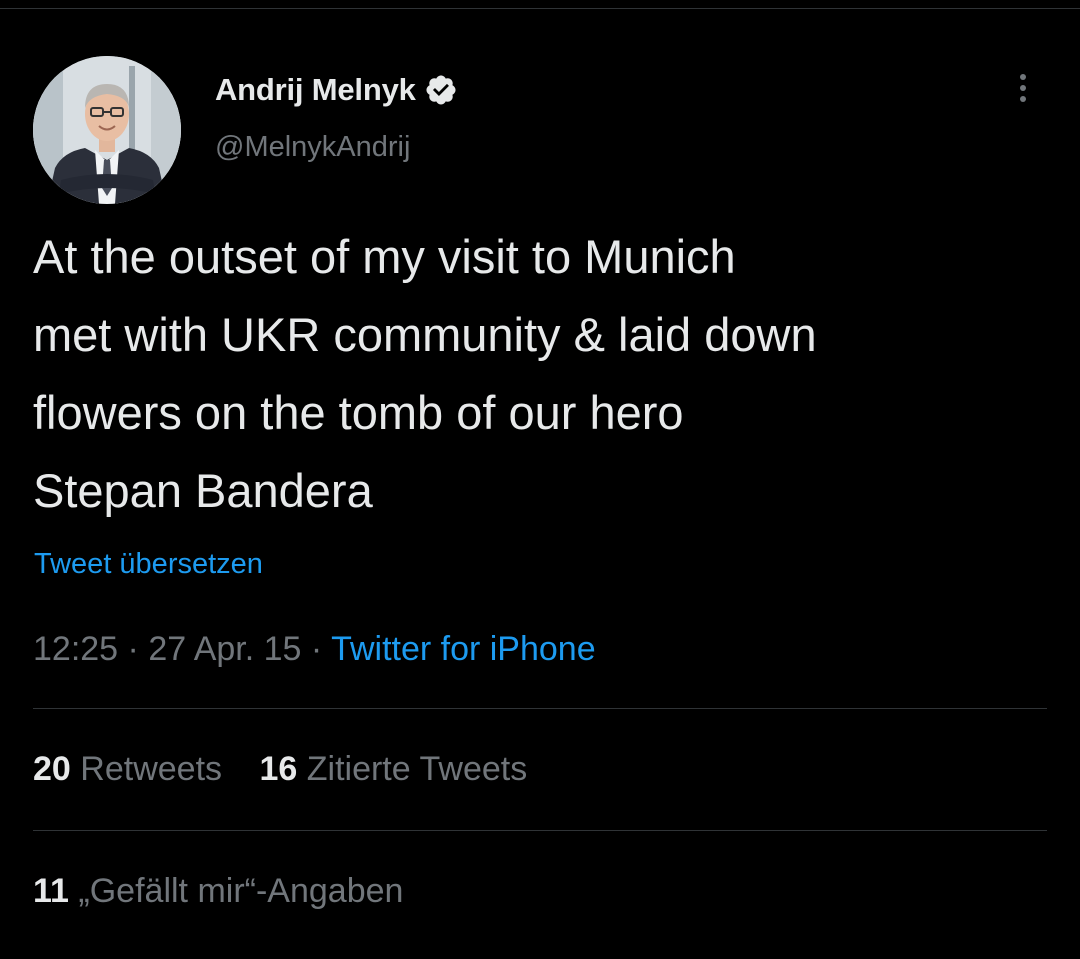 The width and height of the screenshot is (1080, 959). I want to click on quotes-stat: 16 Zitierte Tweets, so click(393, 769).